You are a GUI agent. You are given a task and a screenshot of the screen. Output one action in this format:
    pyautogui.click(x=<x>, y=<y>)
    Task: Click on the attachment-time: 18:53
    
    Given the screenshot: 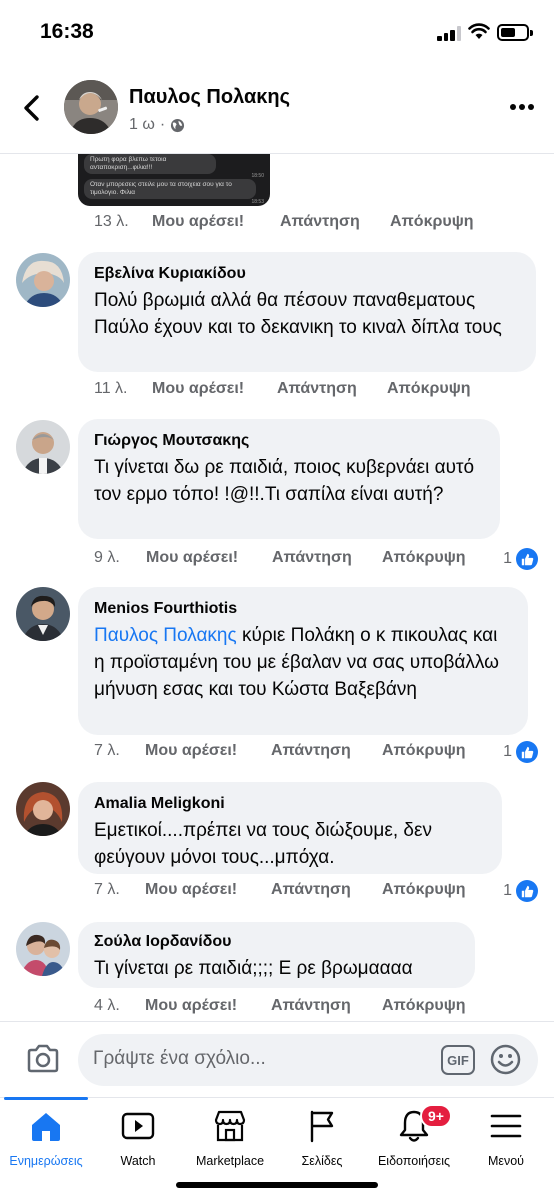 What is the action you would take?
    pyautogui.click(x=257, y=202)
    